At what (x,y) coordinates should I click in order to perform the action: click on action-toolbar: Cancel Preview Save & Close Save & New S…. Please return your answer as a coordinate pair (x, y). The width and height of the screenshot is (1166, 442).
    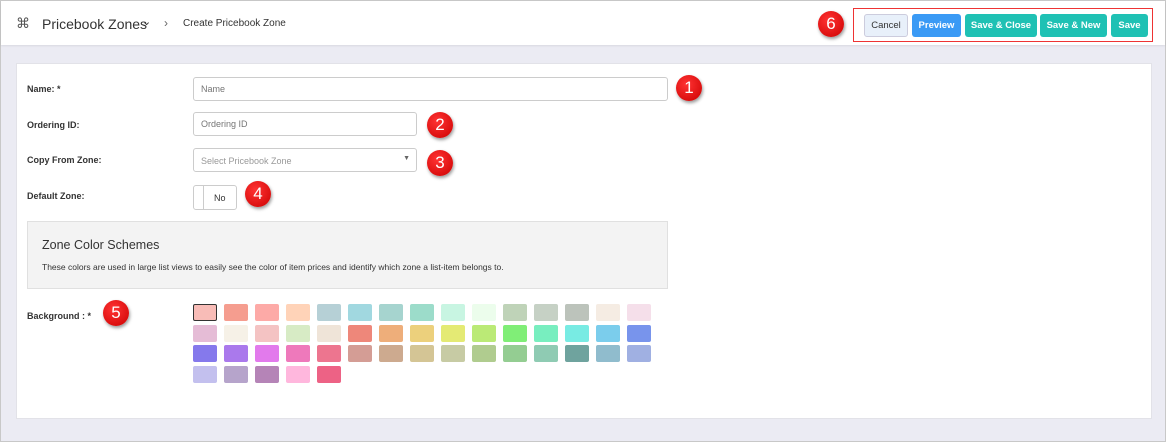
    Looking at the image, I should click on (1003, 25).